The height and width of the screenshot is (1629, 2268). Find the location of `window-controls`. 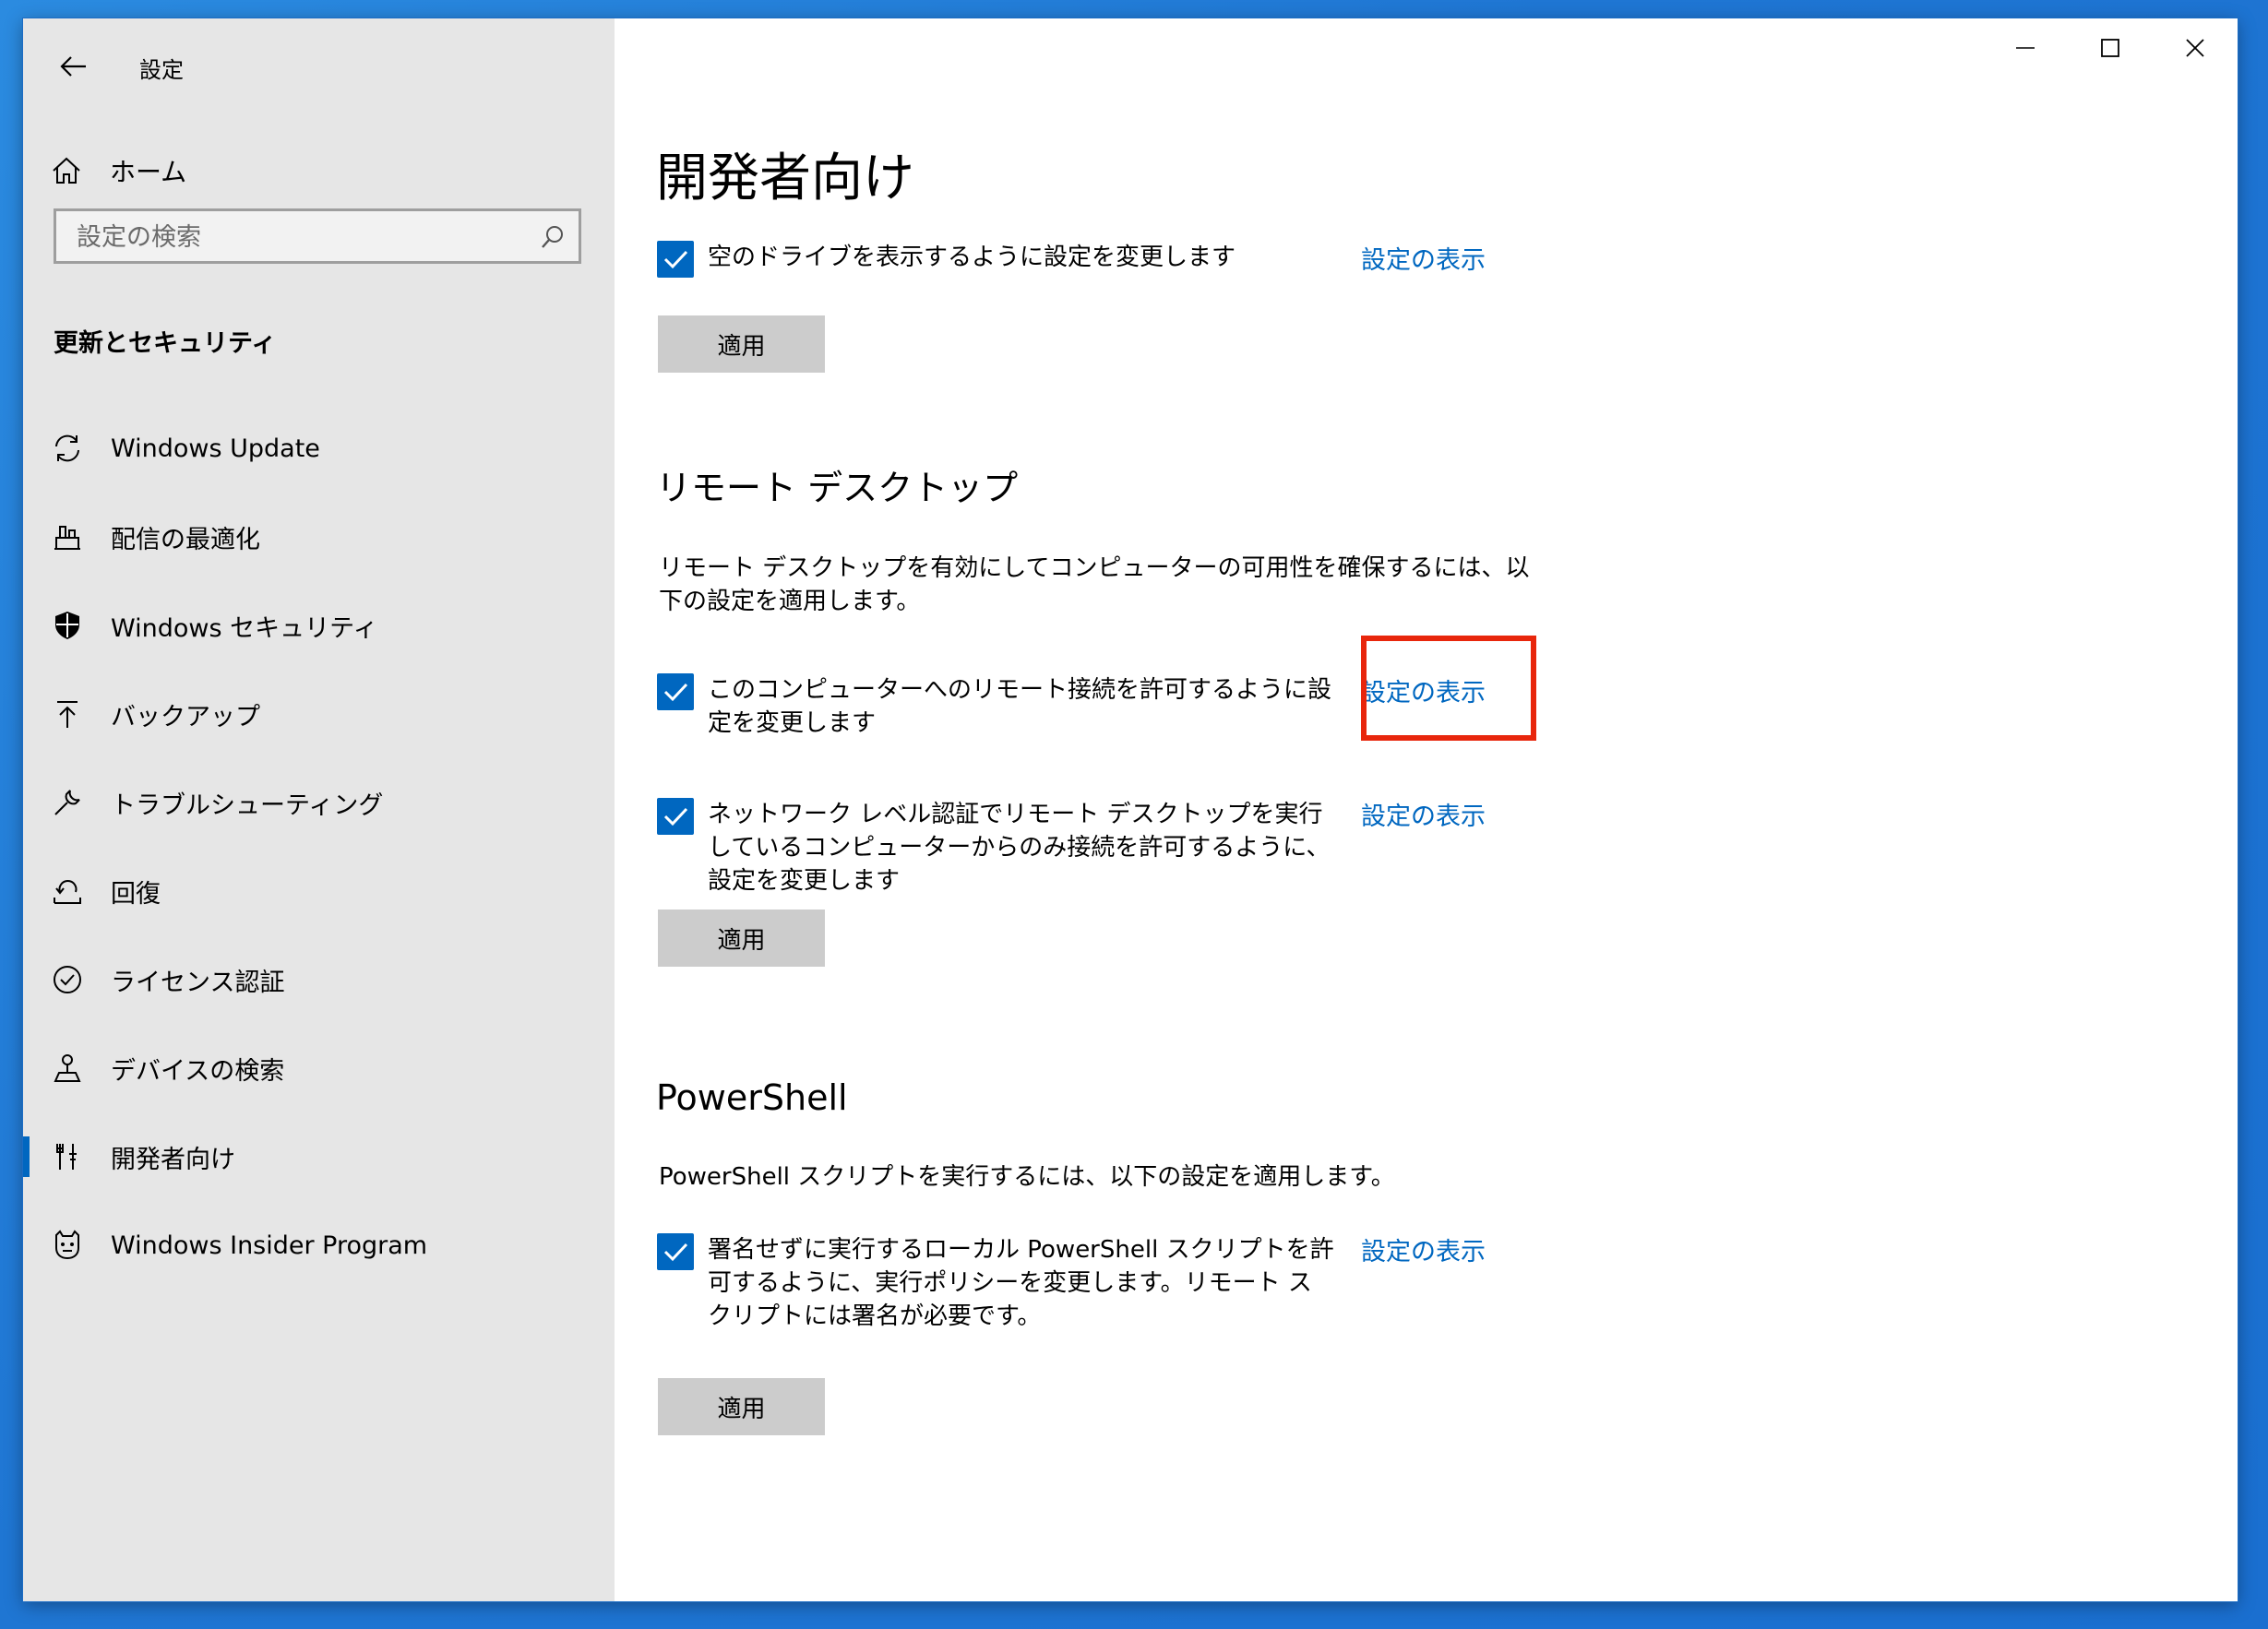

window-controls is located at coordinates (2110, 47).